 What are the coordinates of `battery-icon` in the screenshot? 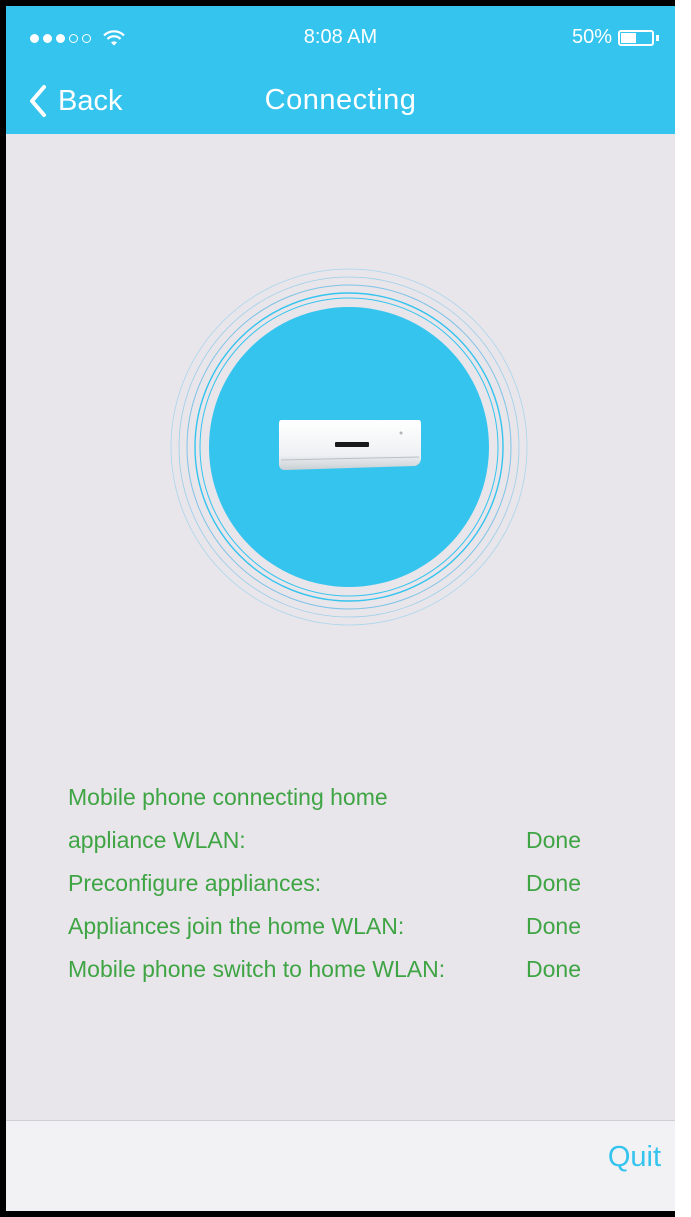 It's located at (636, 37).